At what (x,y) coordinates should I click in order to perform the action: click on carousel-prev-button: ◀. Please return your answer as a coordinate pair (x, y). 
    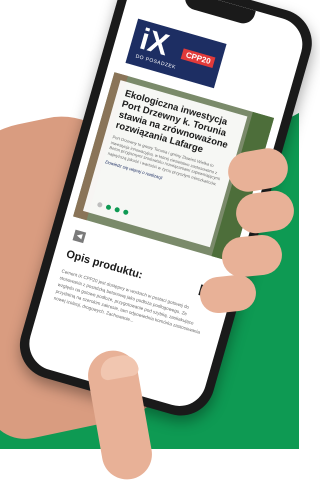
    Looking at the image, I should click on (79, 236).